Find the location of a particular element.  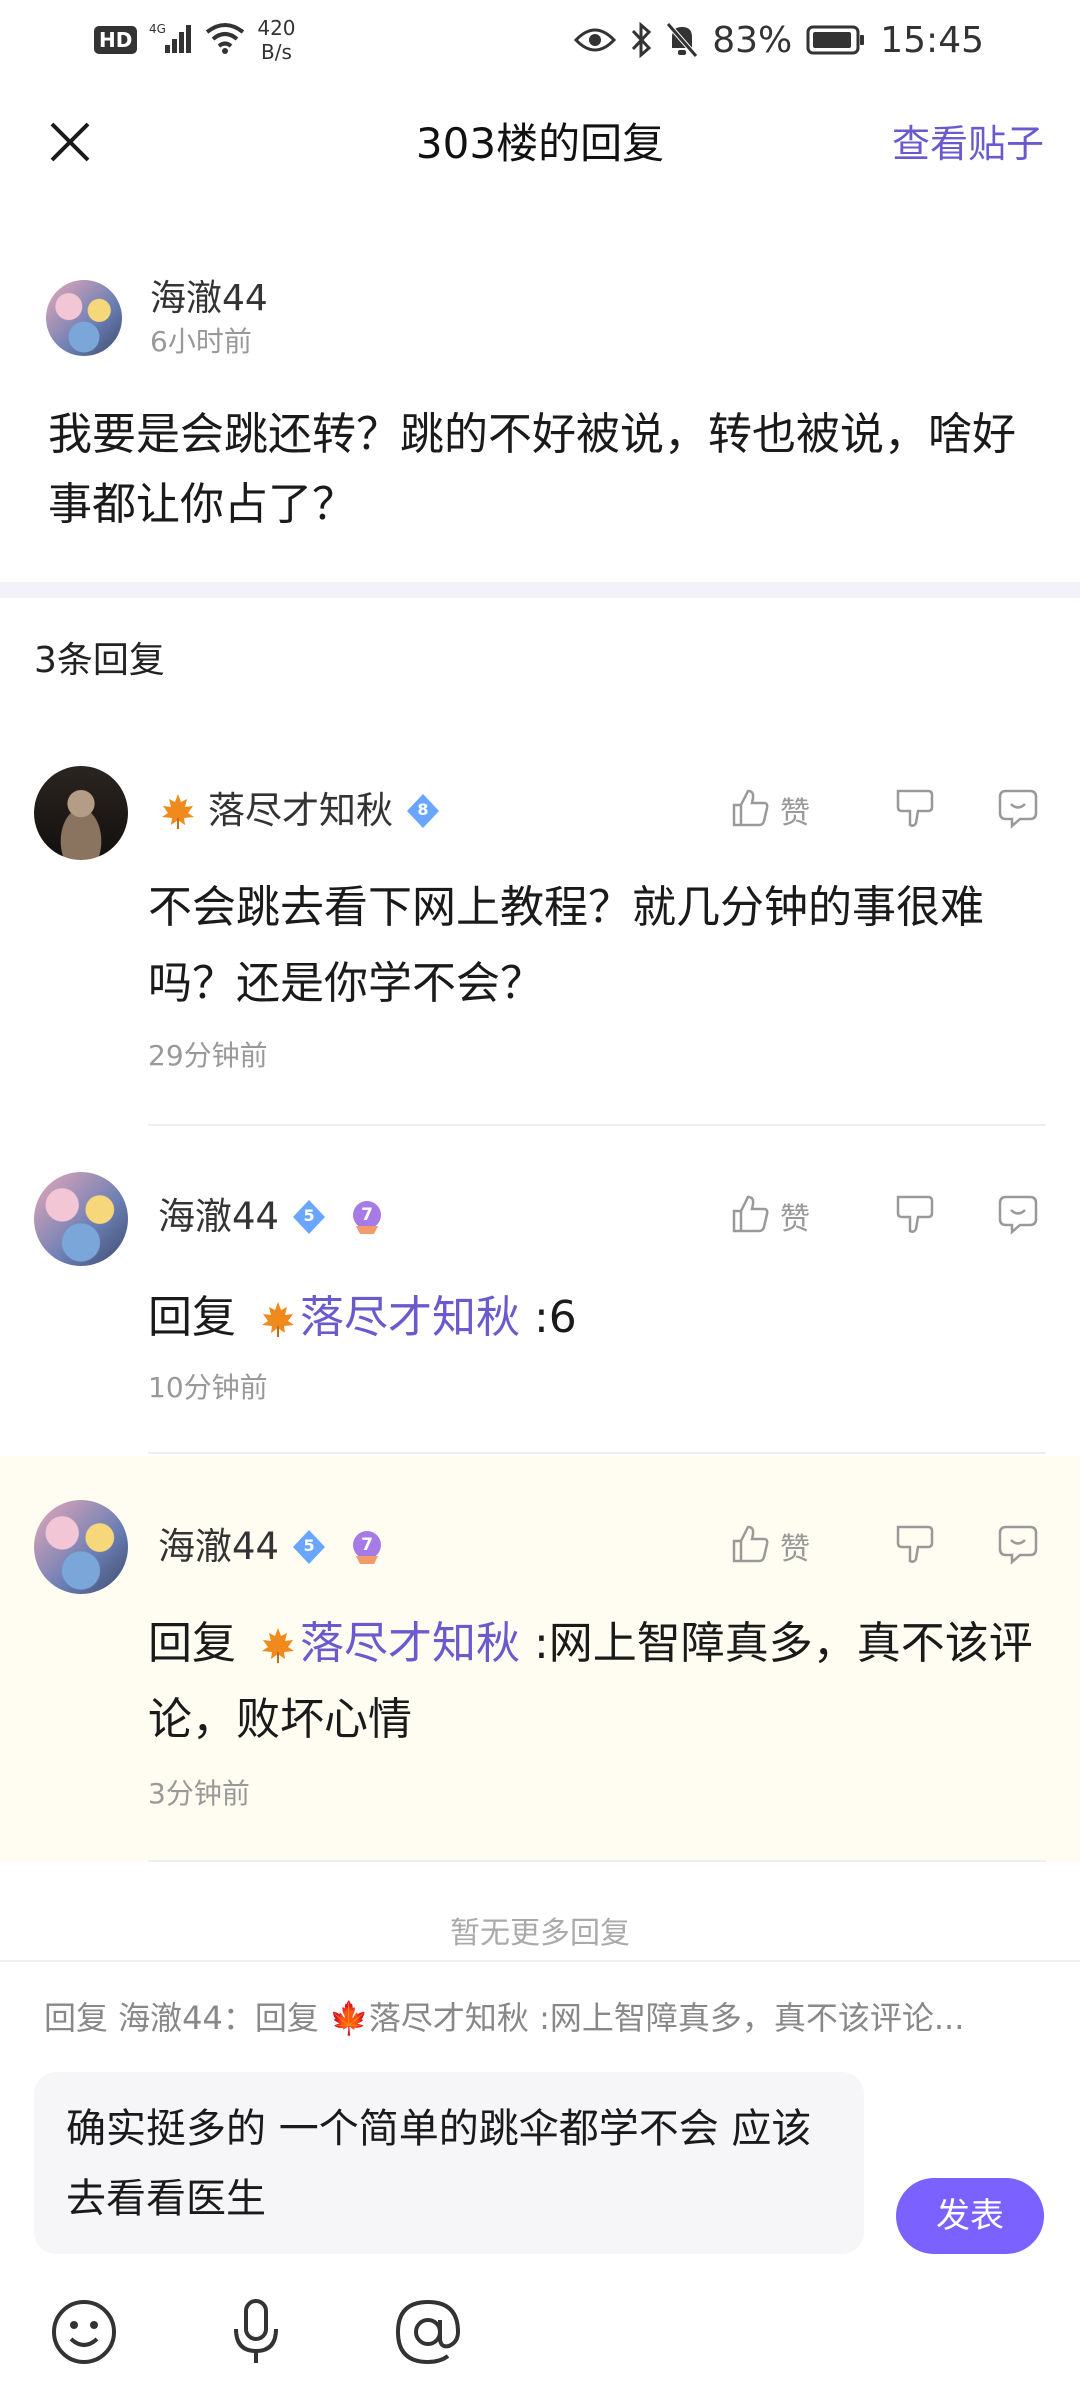

post-time: 6小时前 is located at coordinates (201, 341).